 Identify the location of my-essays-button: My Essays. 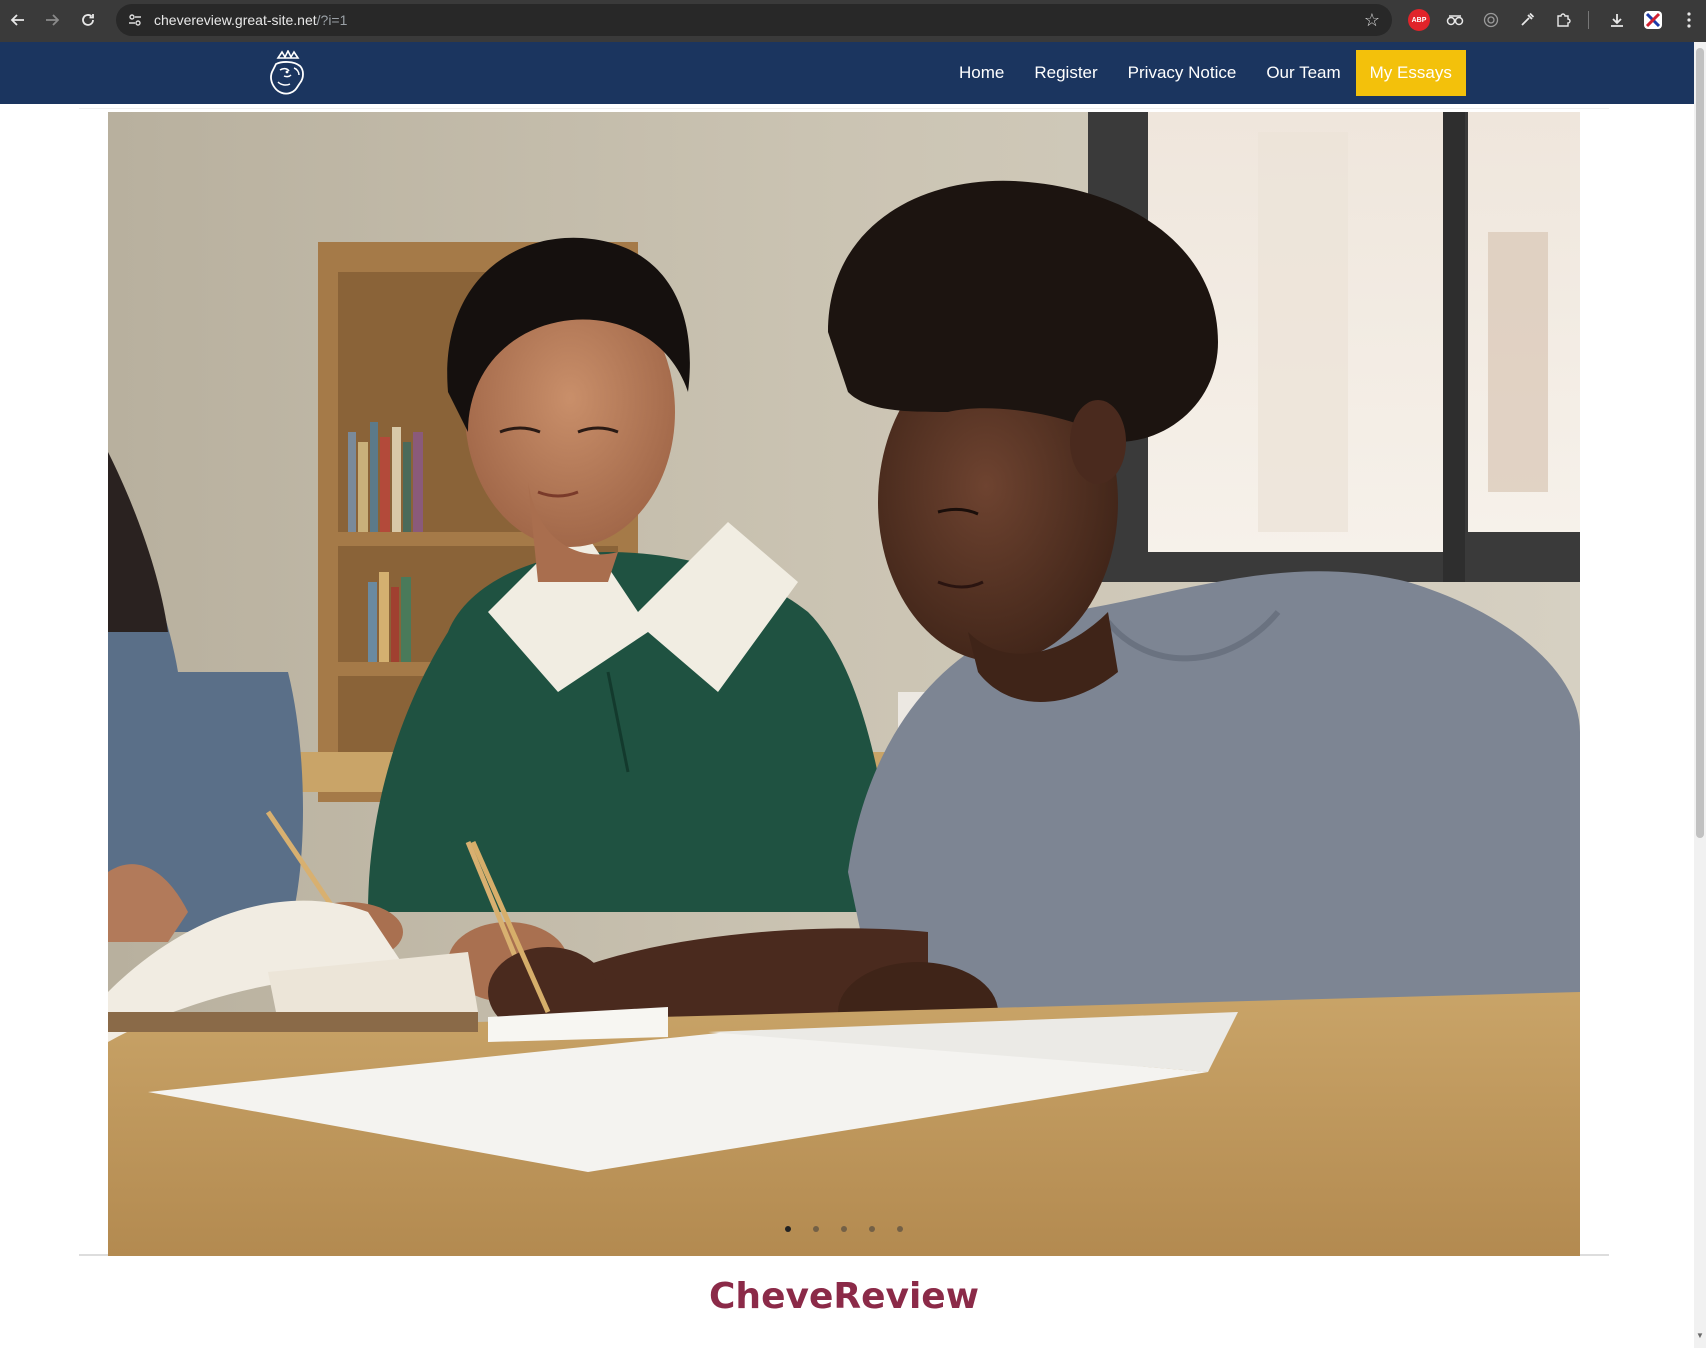
(1410, 73).